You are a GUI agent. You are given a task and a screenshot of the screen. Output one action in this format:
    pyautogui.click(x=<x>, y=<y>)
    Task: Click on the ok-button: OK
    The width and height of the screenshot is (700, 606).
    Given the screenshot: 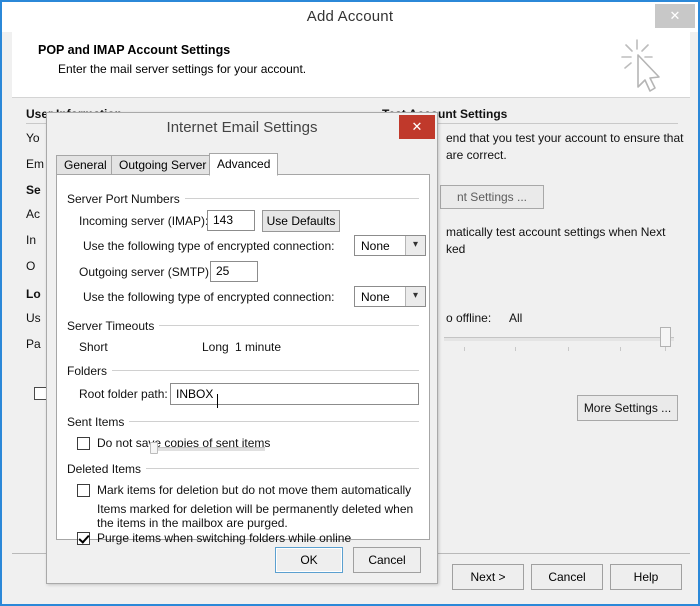 What is the action you would take?
    pyautogui.click(x=309, y=560)
    